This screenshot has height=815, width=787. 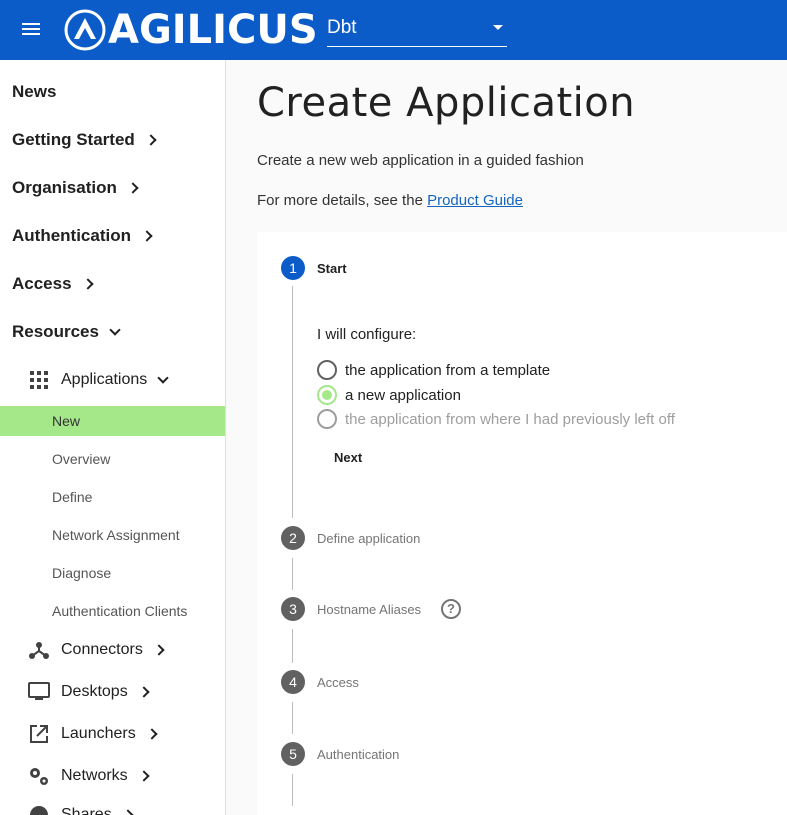 What do you see at coordinates (39, 692) in the screenshot?
I see `desktop-icon` at bounding box center [39, 692].